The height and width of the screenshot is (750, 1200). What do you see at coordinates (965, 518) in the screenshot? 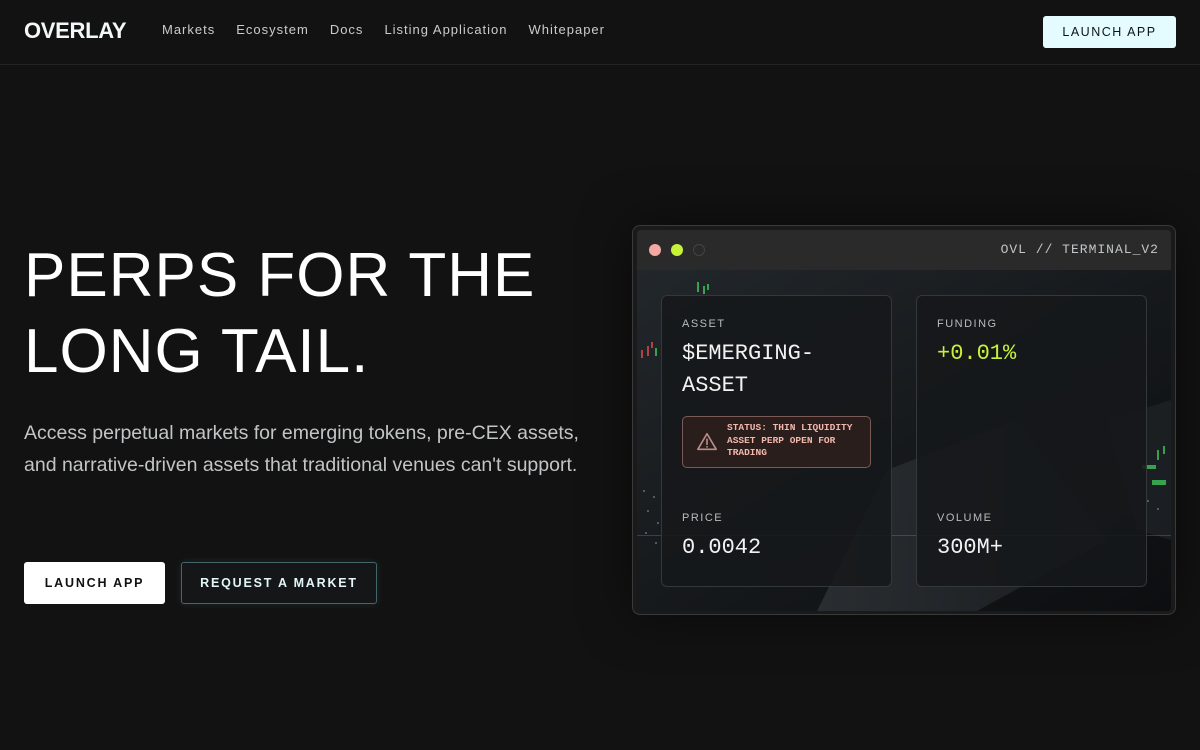
I see `volume-label: VOLUME` at bounding box center [965, 518].